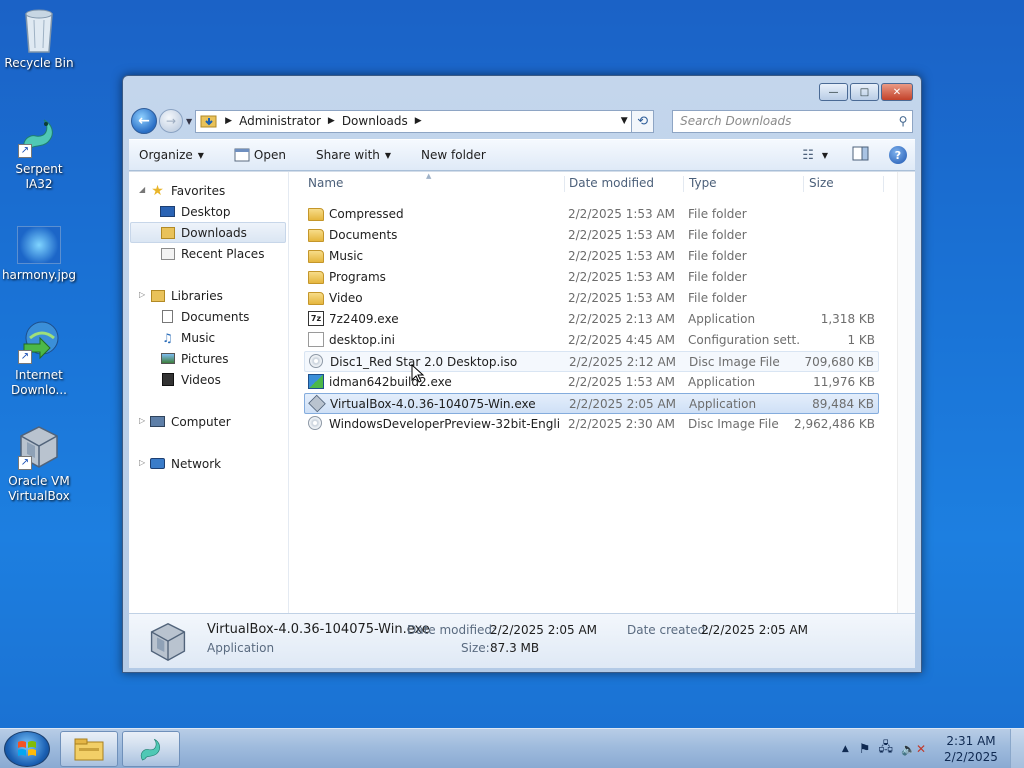 The height and width of the screenshot is (768, 1024). I want to click on nav-downloads: Downloads, so click(208, 232).